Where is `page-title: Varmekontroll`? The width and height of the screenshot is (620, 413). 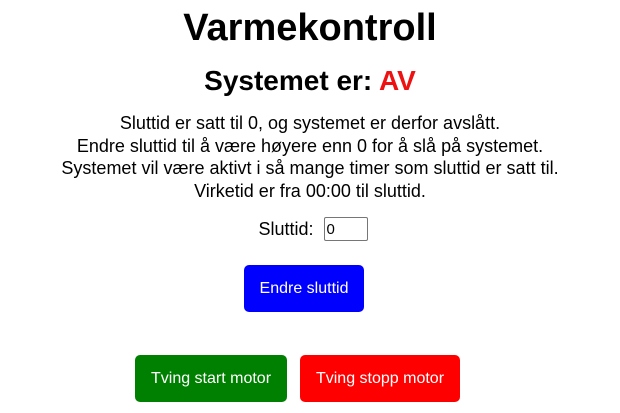
page-title: Varmekontroll is located at coordinates (310, 28).